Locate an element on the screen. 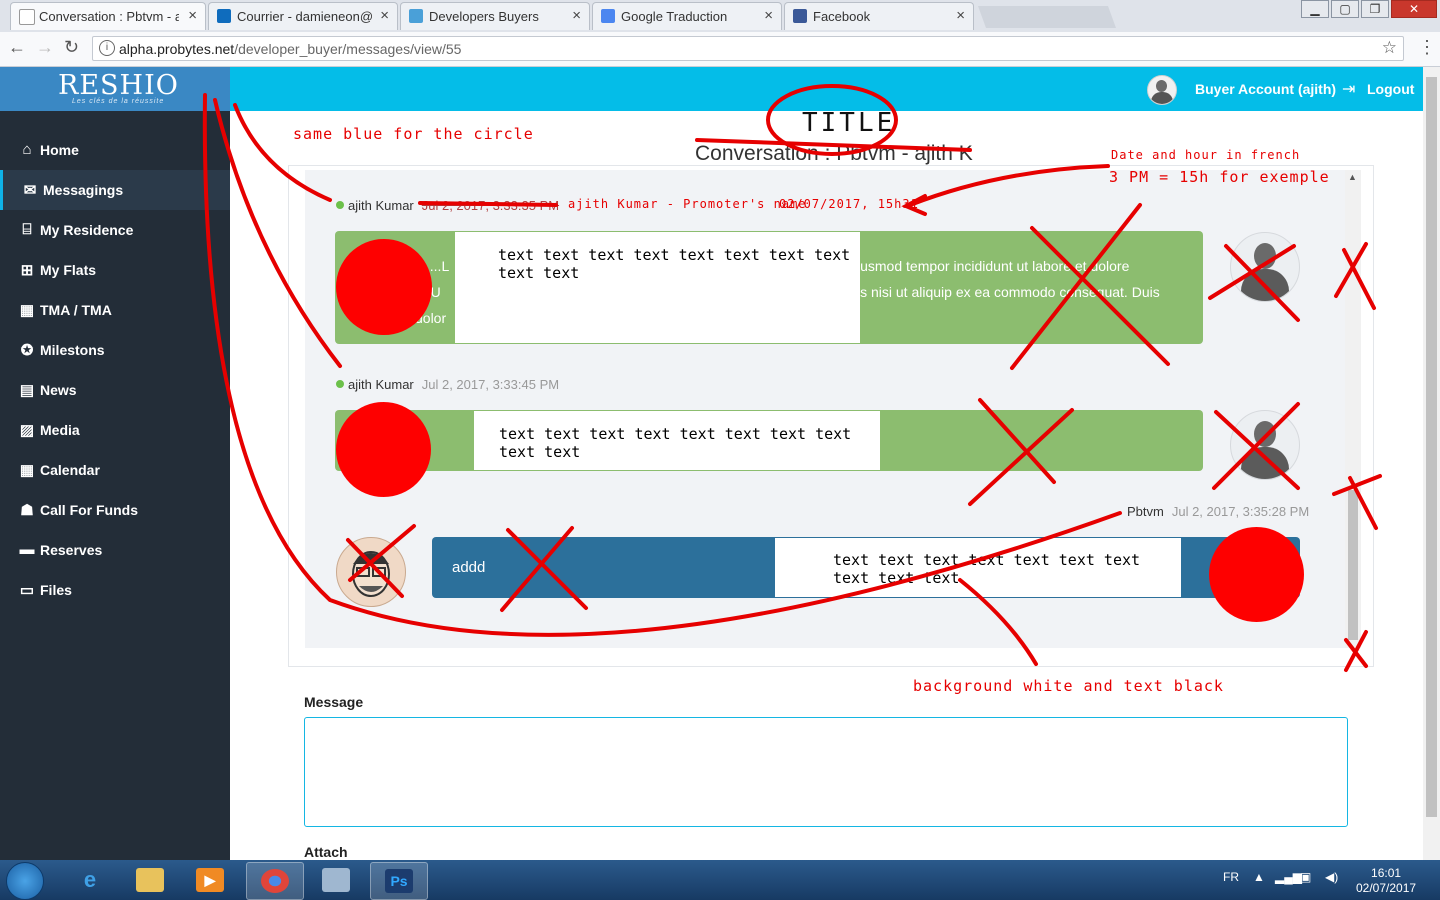 This screenshot has width=1440, height=900. photoshop-icon: Ps is located at coordinates (399, 881).